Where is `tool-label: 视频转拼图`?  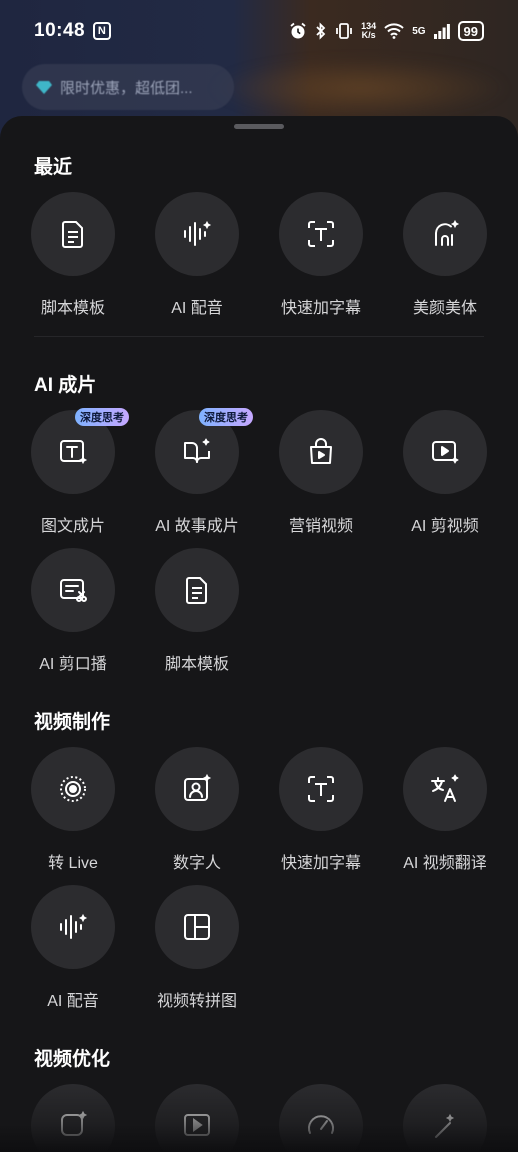
tool-label: 视频转拼图 is located at coordinates (196, 1001).